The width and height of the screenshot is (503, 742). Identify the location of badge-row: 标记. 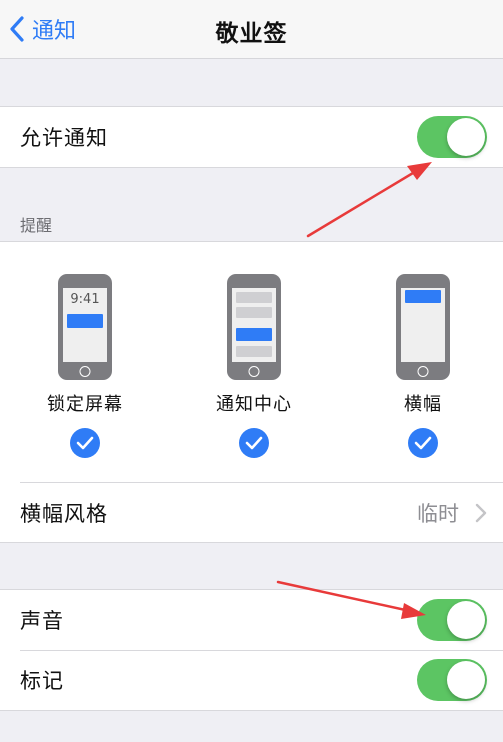
(251, 680).